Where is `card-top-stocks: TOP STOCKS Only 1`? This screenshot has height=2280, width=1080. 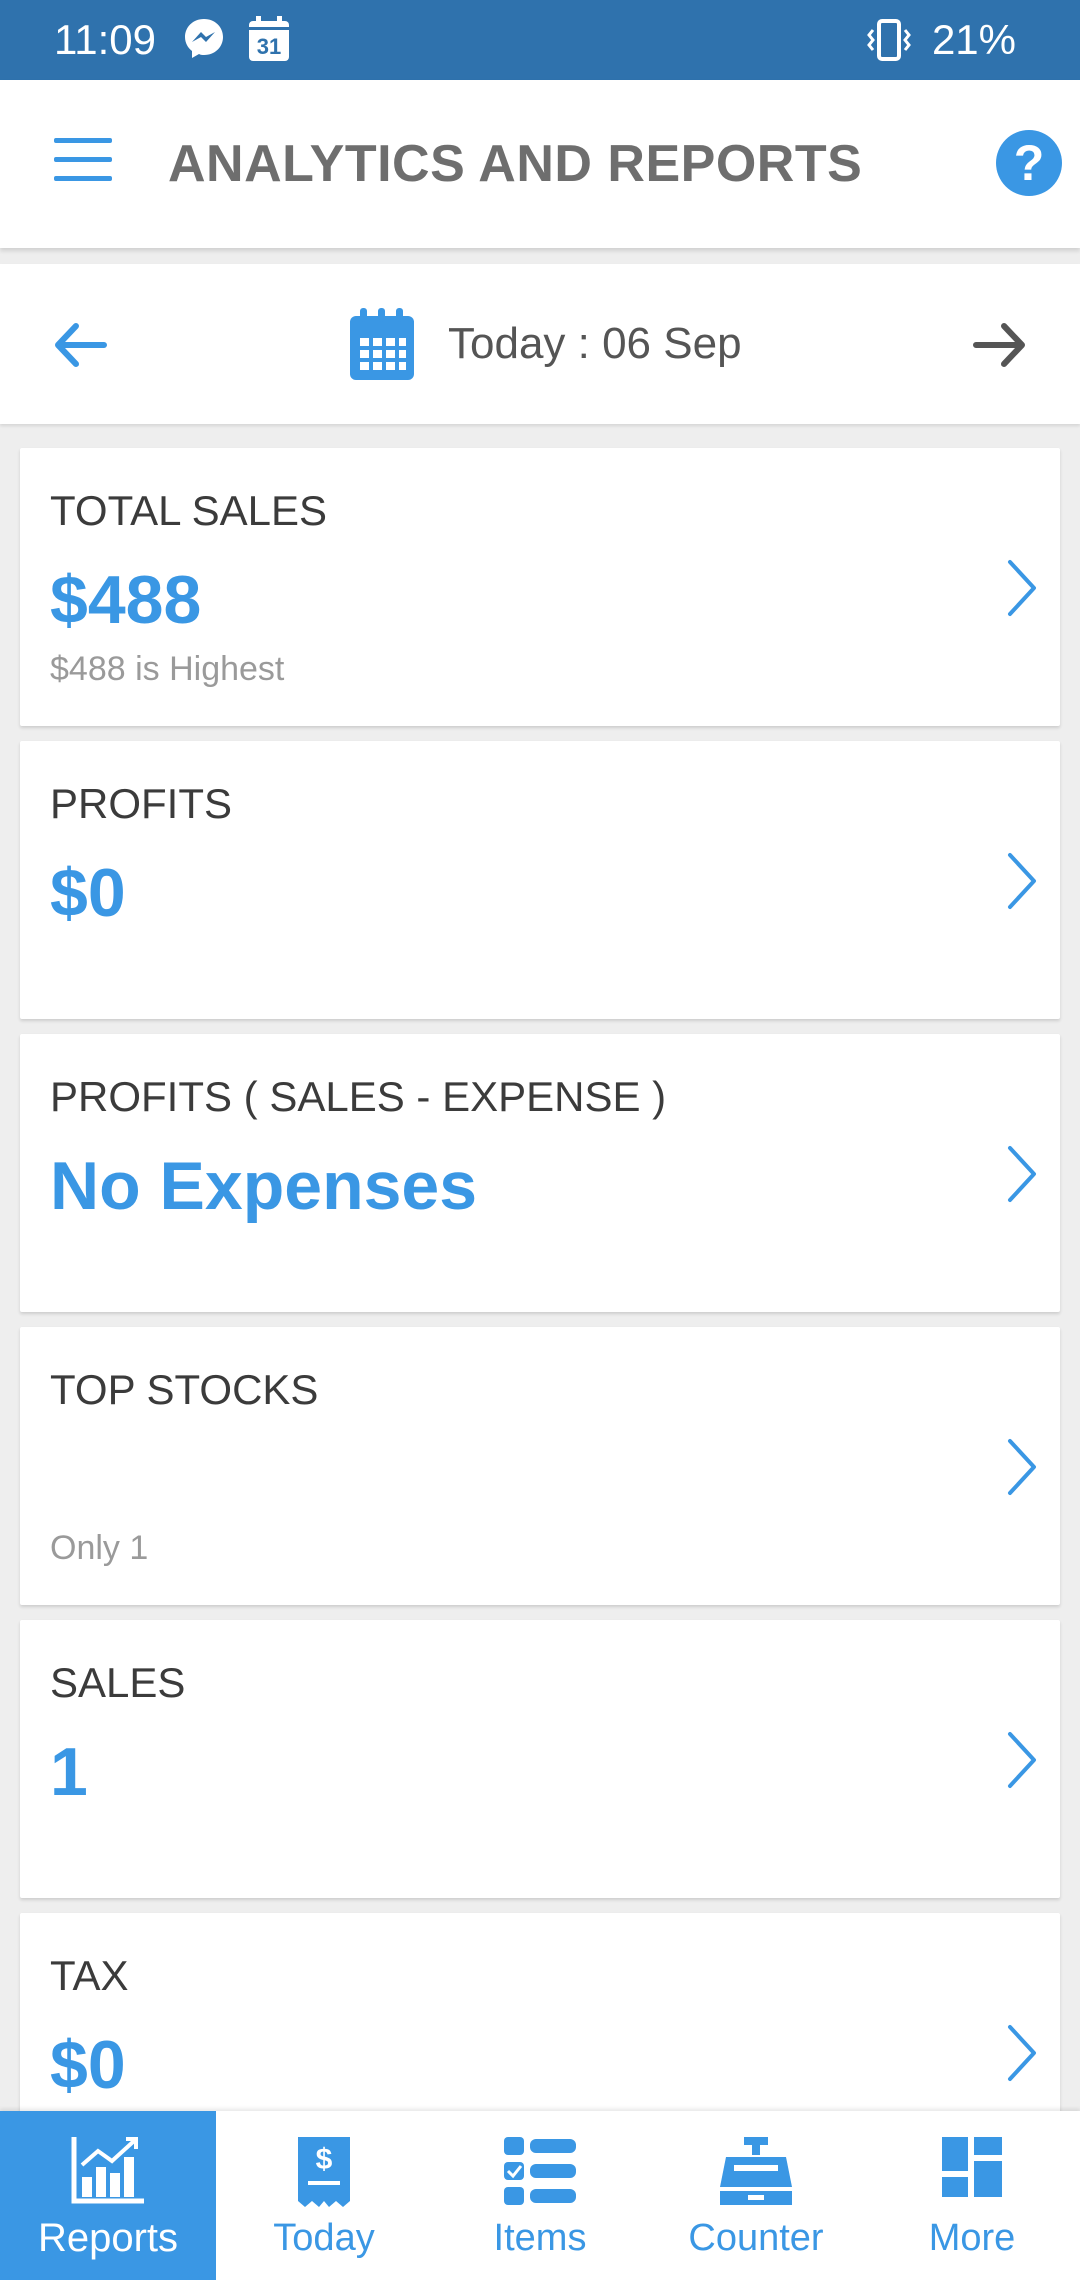
card-top-stocks: TOP STOCKS Only 1 is located at coordinates (540, 1466).